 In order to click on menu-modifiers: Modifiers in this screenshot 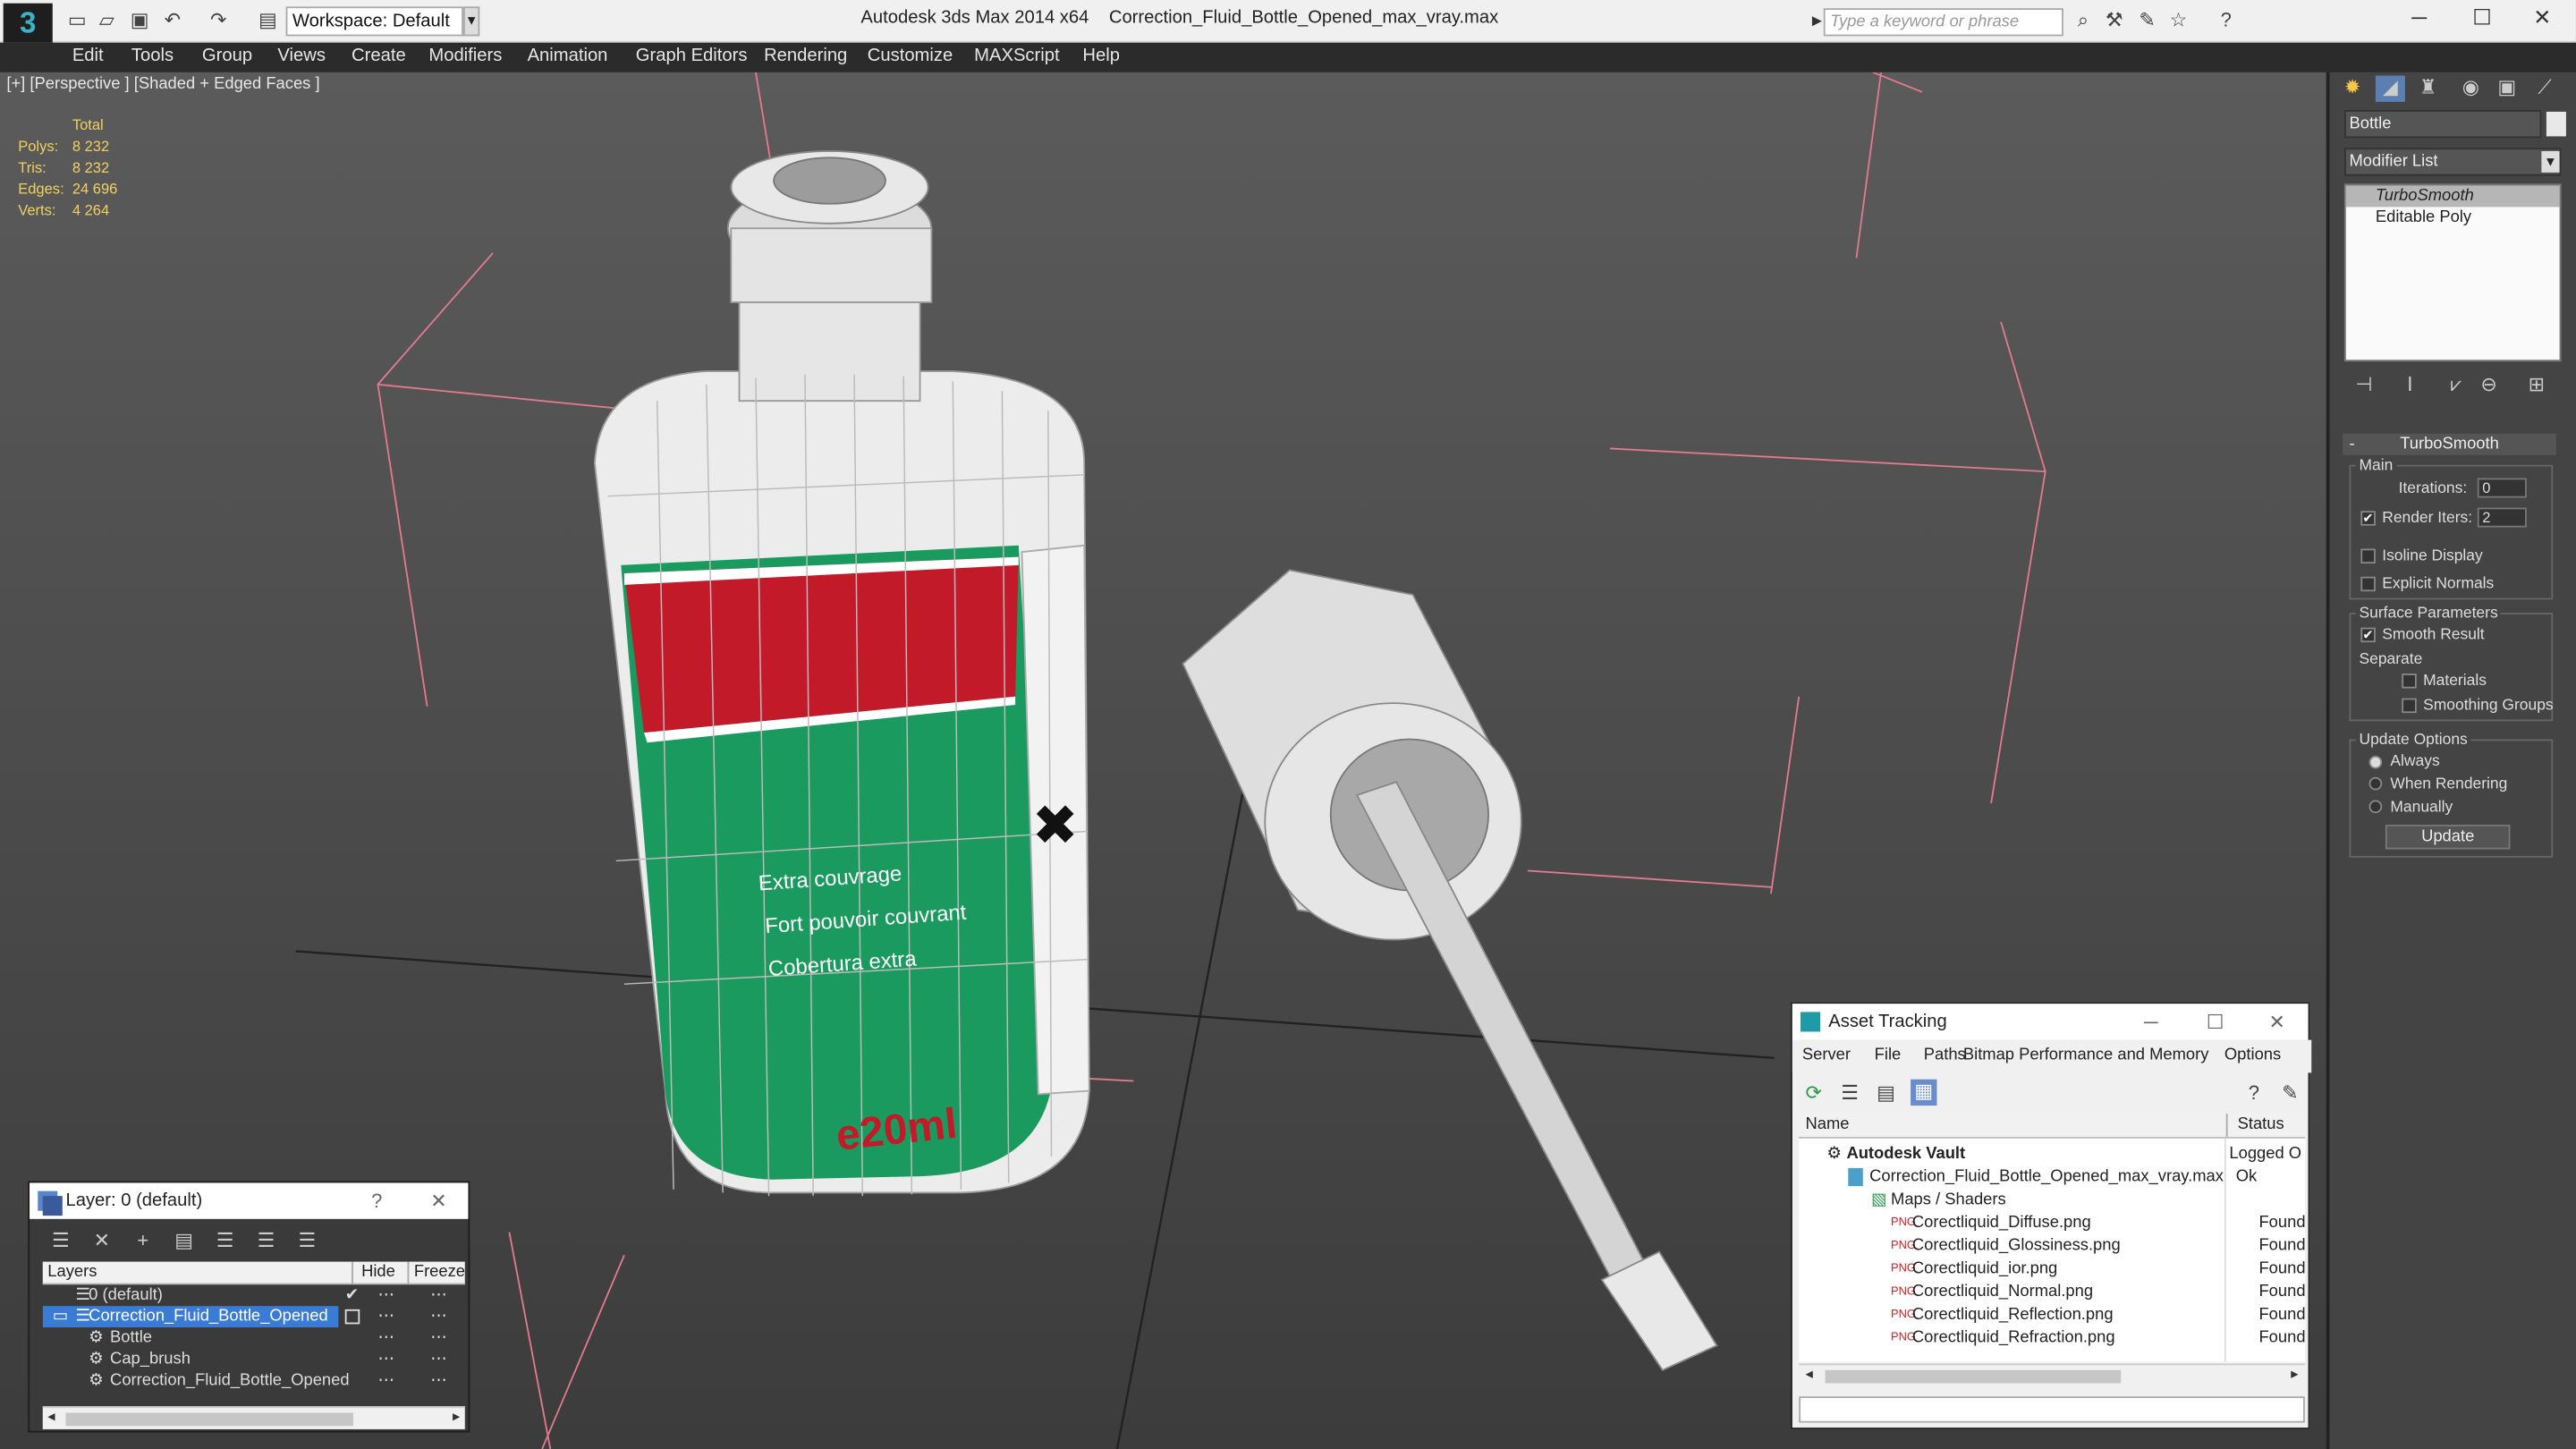, I will do `click(465, 55)`.